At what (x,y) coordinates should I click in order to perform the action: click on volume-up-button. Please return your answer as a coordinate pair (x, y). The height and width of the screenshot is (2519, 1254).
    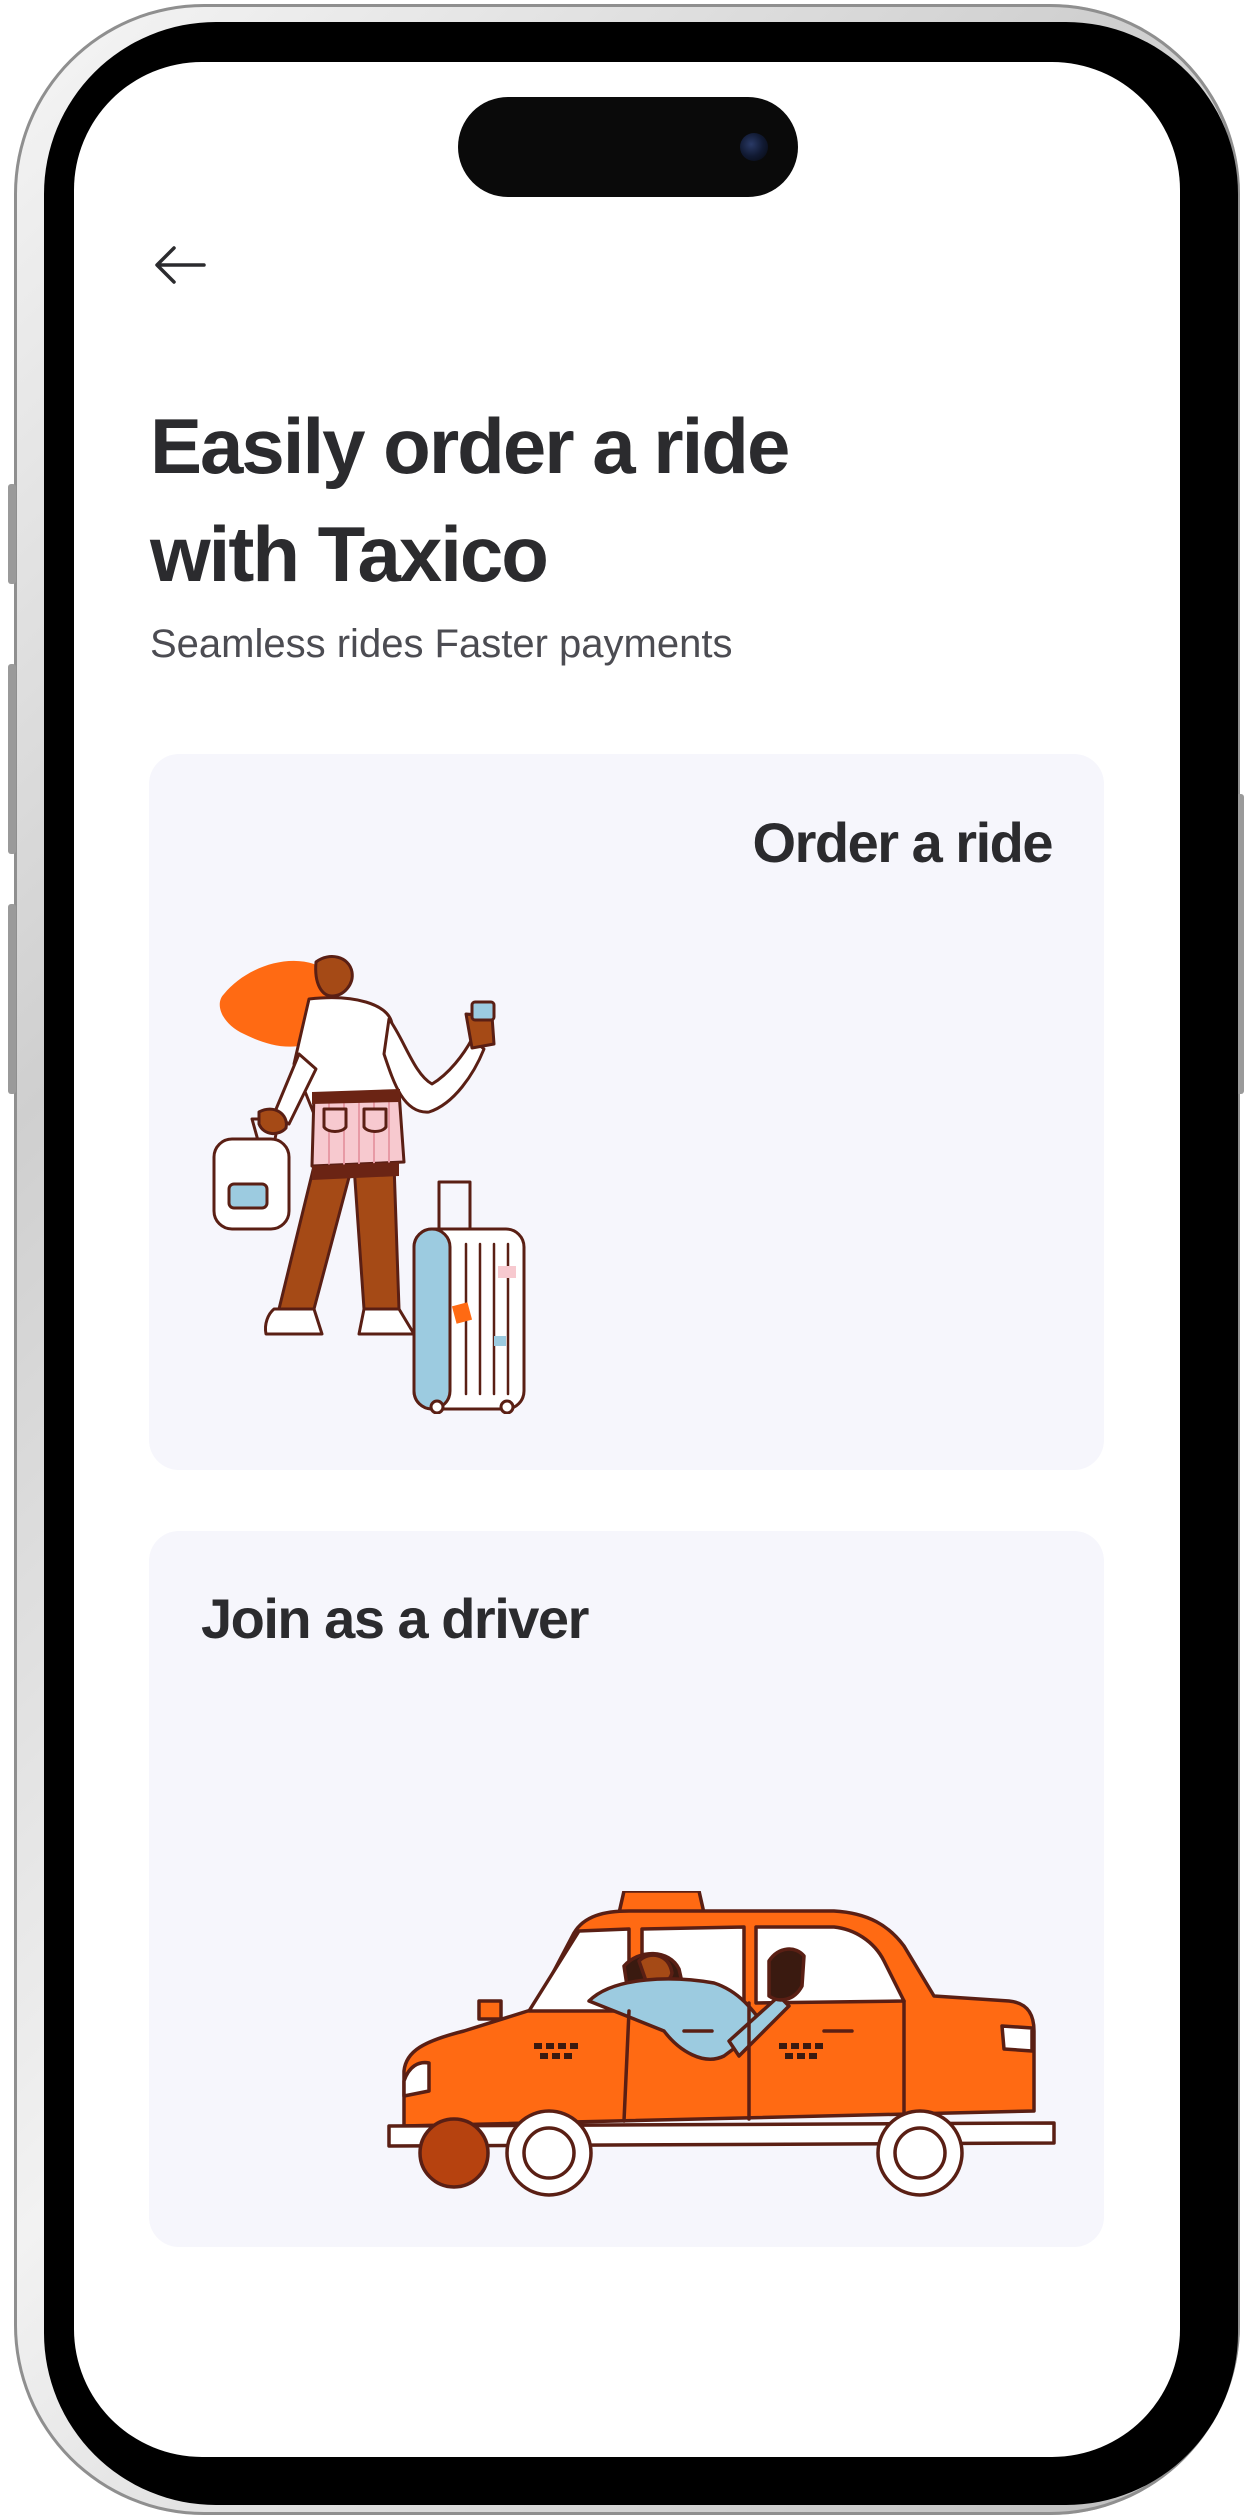
    Looking at the image, I should click on (12, 759).